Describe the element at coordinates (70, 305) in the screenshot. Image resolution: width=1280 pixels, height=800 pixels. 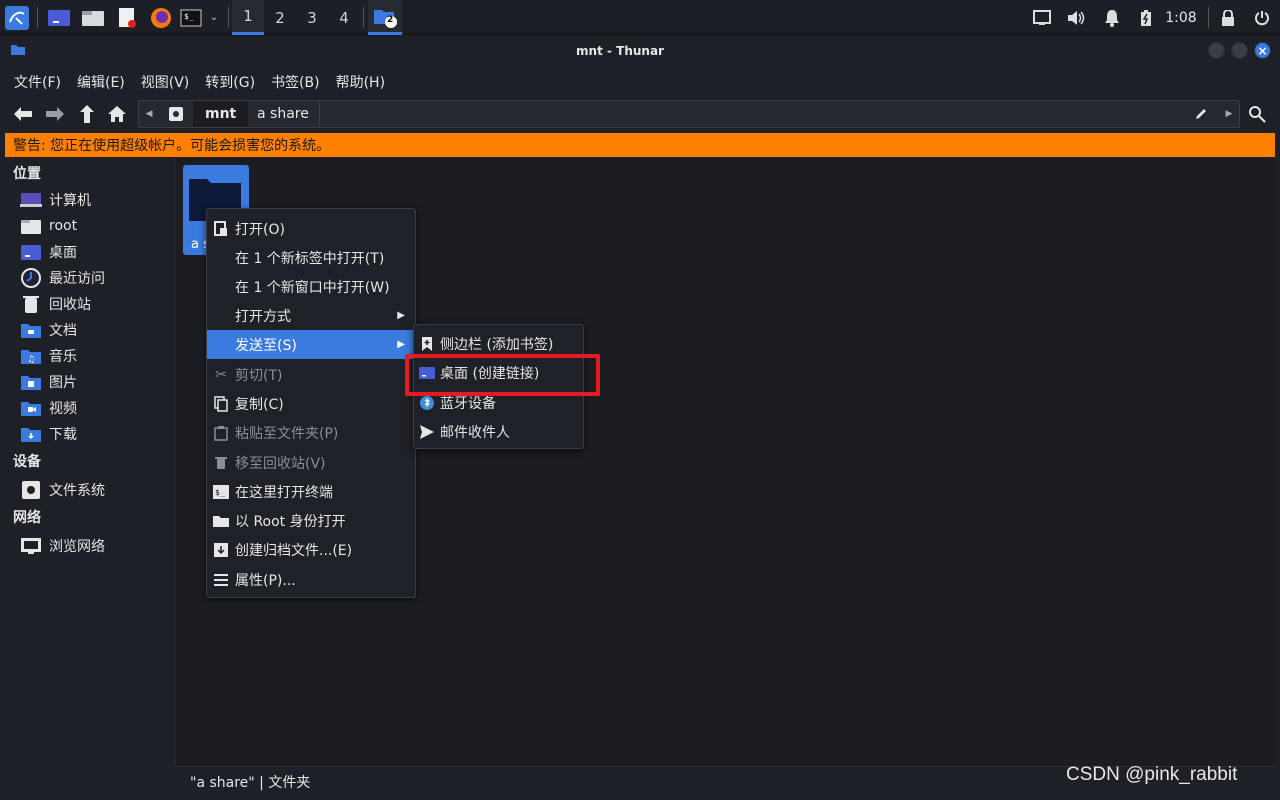
I see `sidebar-item-label: 回收站` at that location.